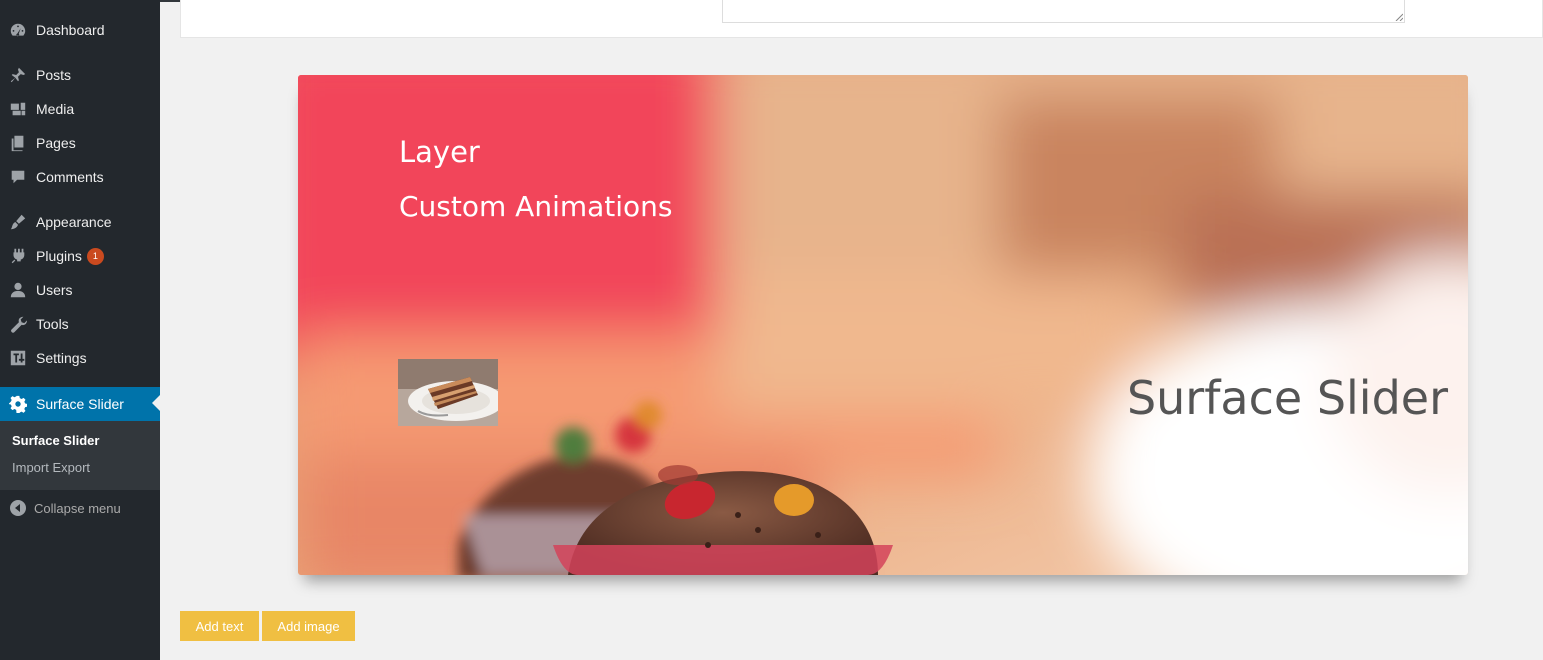 The height and width of the screenshot is (660, 1543). Describe the element at coordinates (74, 222) in the screenshot. I see `menu-appearance-label: Appearance` at that location.